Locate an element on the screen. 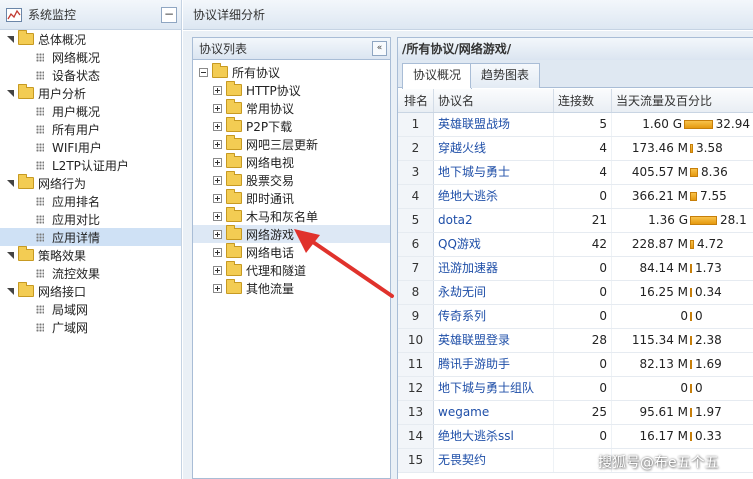 This screenshot has width=753, height=479. table-row: 11 腾讯手游助手 0 82.13 M 1.69 is located at coordinates (575, 365).